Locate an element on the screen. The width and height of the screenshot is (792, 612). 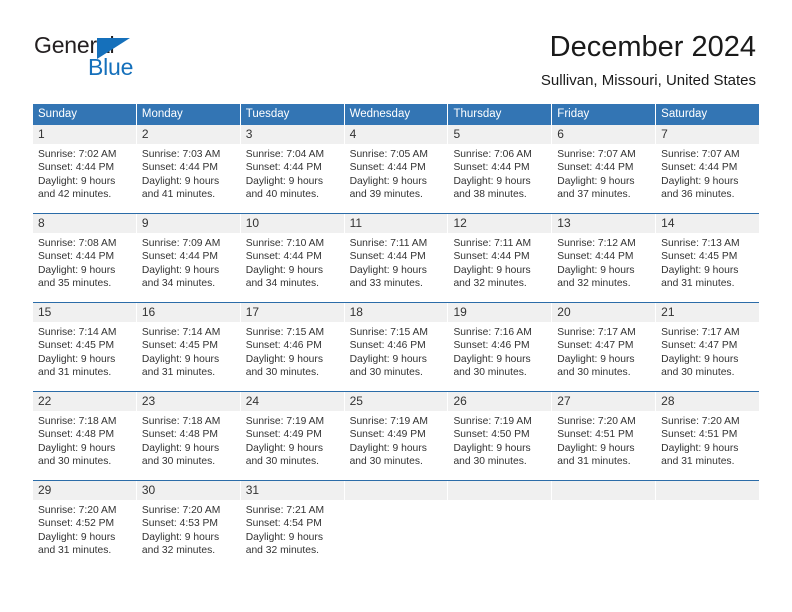
sunset-text: Sunset: 4:54 PM is located at coordinates (283, 524).